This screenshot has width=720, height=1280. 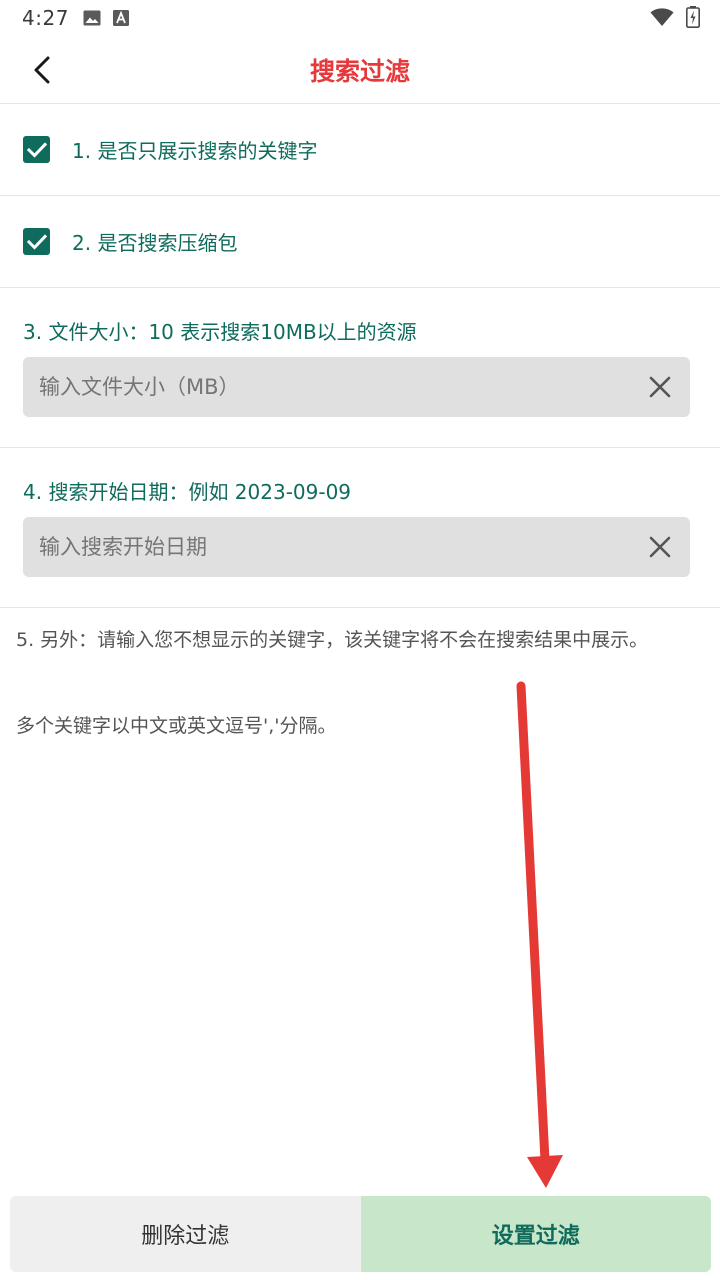 What do you see at coordinates (187, 492) in the screenshot?
I see `start-date-label: 4. 搜索开始日期：例如 2023-09-09` at bounding box center [187, 492].